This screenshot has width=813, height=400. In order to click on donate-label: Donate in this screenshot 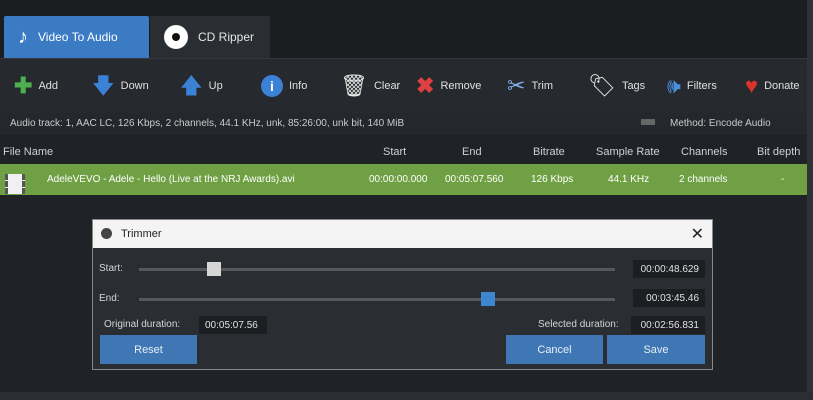, I will do `click(782, 86)`.